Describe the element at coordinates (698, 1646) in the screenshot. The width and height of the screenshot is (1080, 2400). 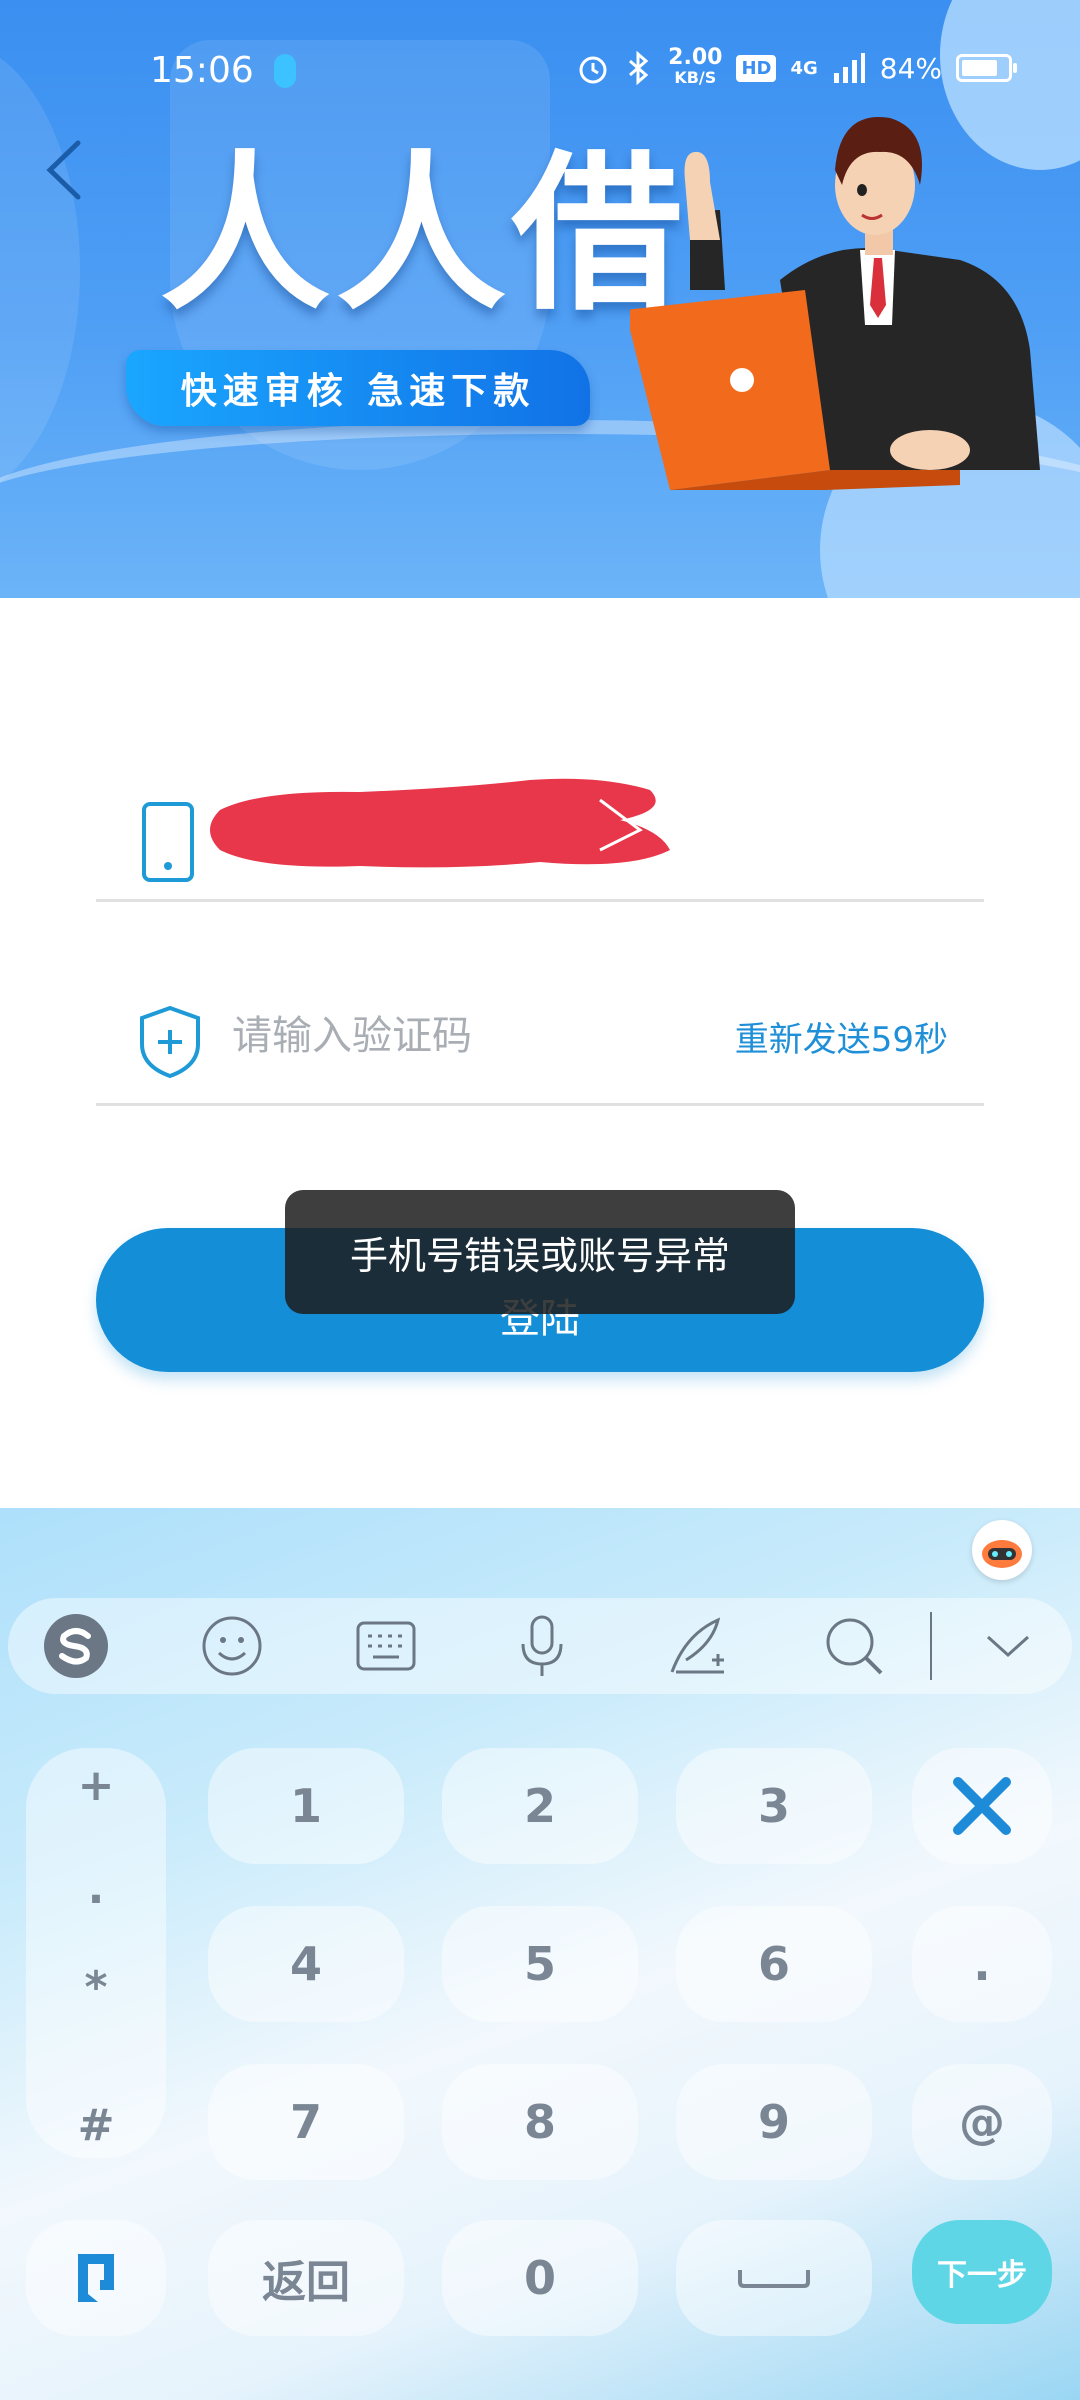
I see `handwriting-icon` at that location.